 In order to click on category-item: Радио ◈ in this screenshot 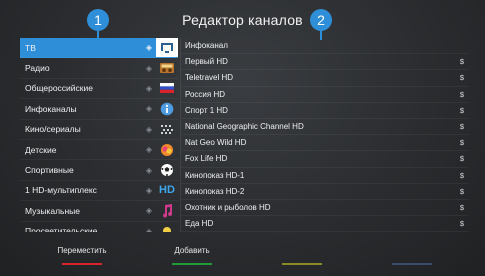, I will do `click(99, 68)`.